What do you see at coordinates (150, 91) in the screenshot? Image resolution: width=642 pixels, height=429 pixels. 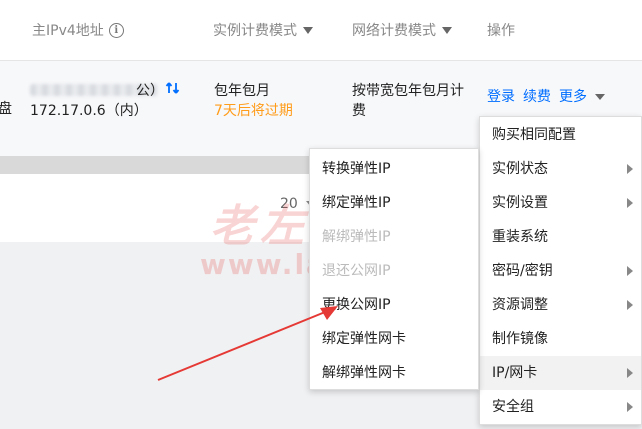 I see `ip-public-suffix: 公）` at bounding box center [150, 91].